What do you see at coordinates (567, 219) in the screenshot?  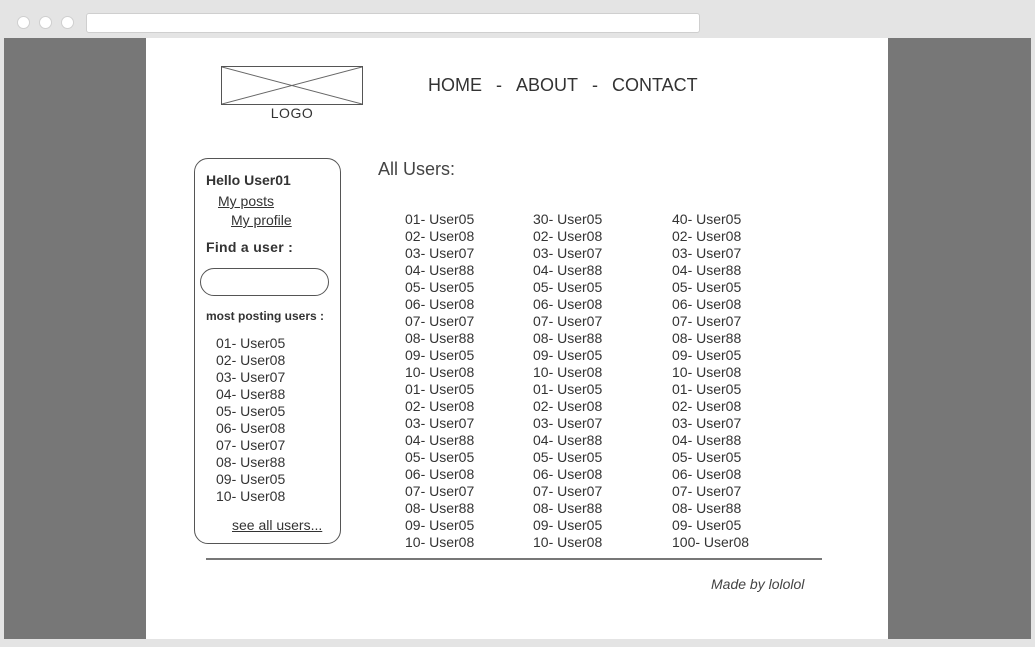 I see `list-item: 30- User05` at bounding box center [567, 219].